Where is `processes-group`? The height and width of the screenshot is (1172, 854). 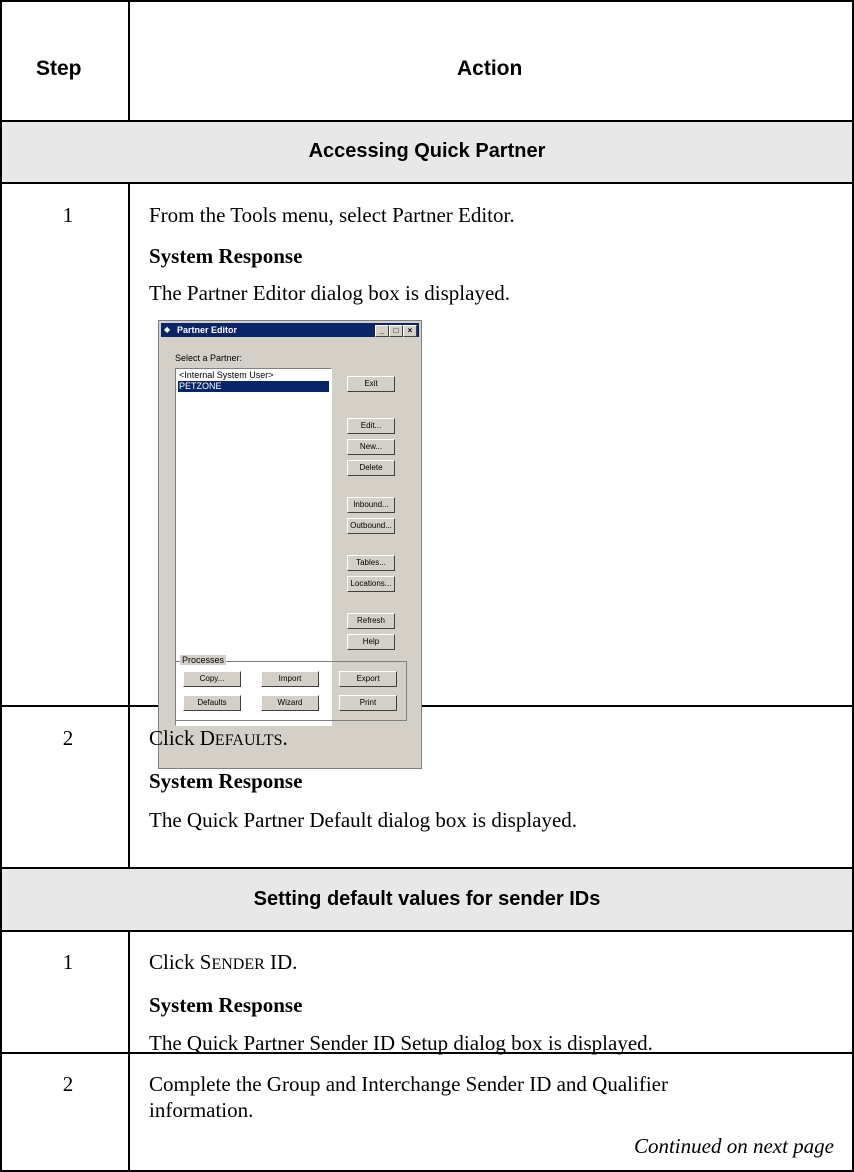
processes-group is located at coordinates (291, 691).